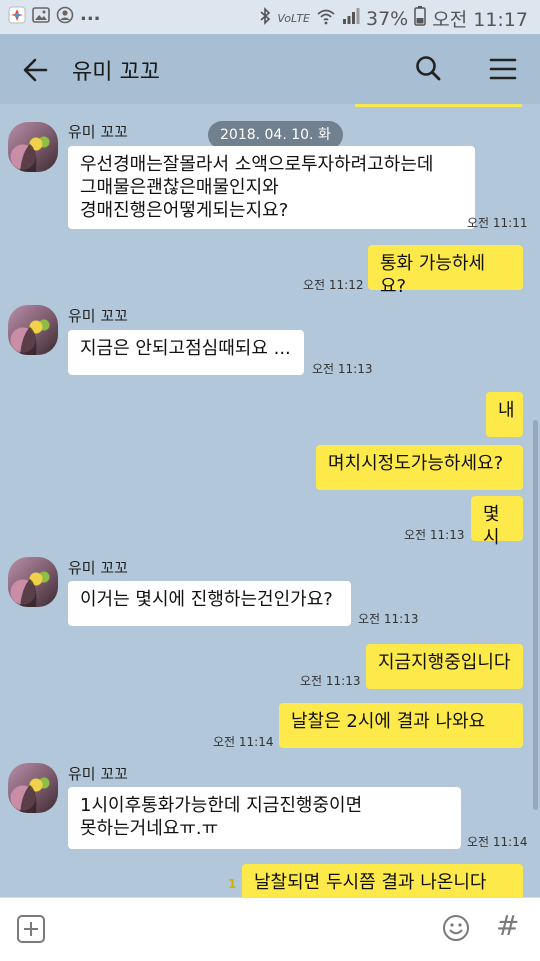 Image resolution: width=540 pixels, height=961 pixels. What do you see at coordinates (31, 929) in the screenshot?
I see `attach-plus-button` at bounding box center [31, 929].